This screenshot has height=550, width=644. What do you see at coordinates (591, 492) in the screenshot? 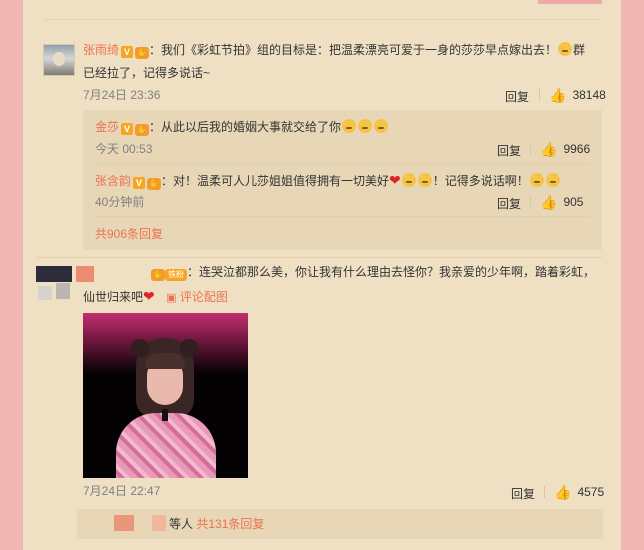
I see `like-count: 4575` at bounding box center [591, 492].